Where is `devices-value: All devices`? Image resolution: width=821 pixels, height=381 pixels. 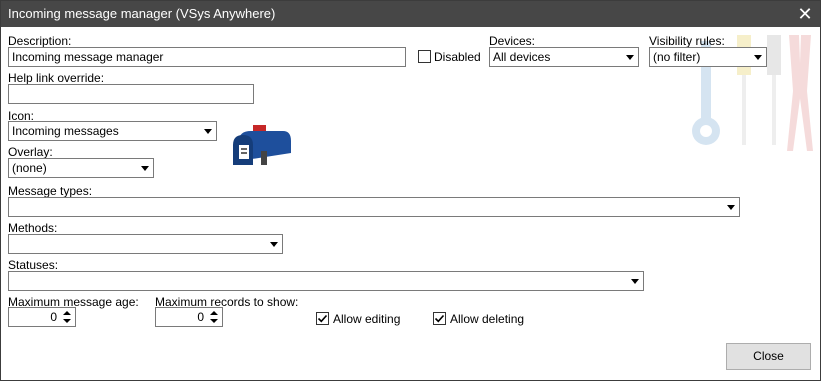 devices-value: All devices is located at coordinates (522, 57).